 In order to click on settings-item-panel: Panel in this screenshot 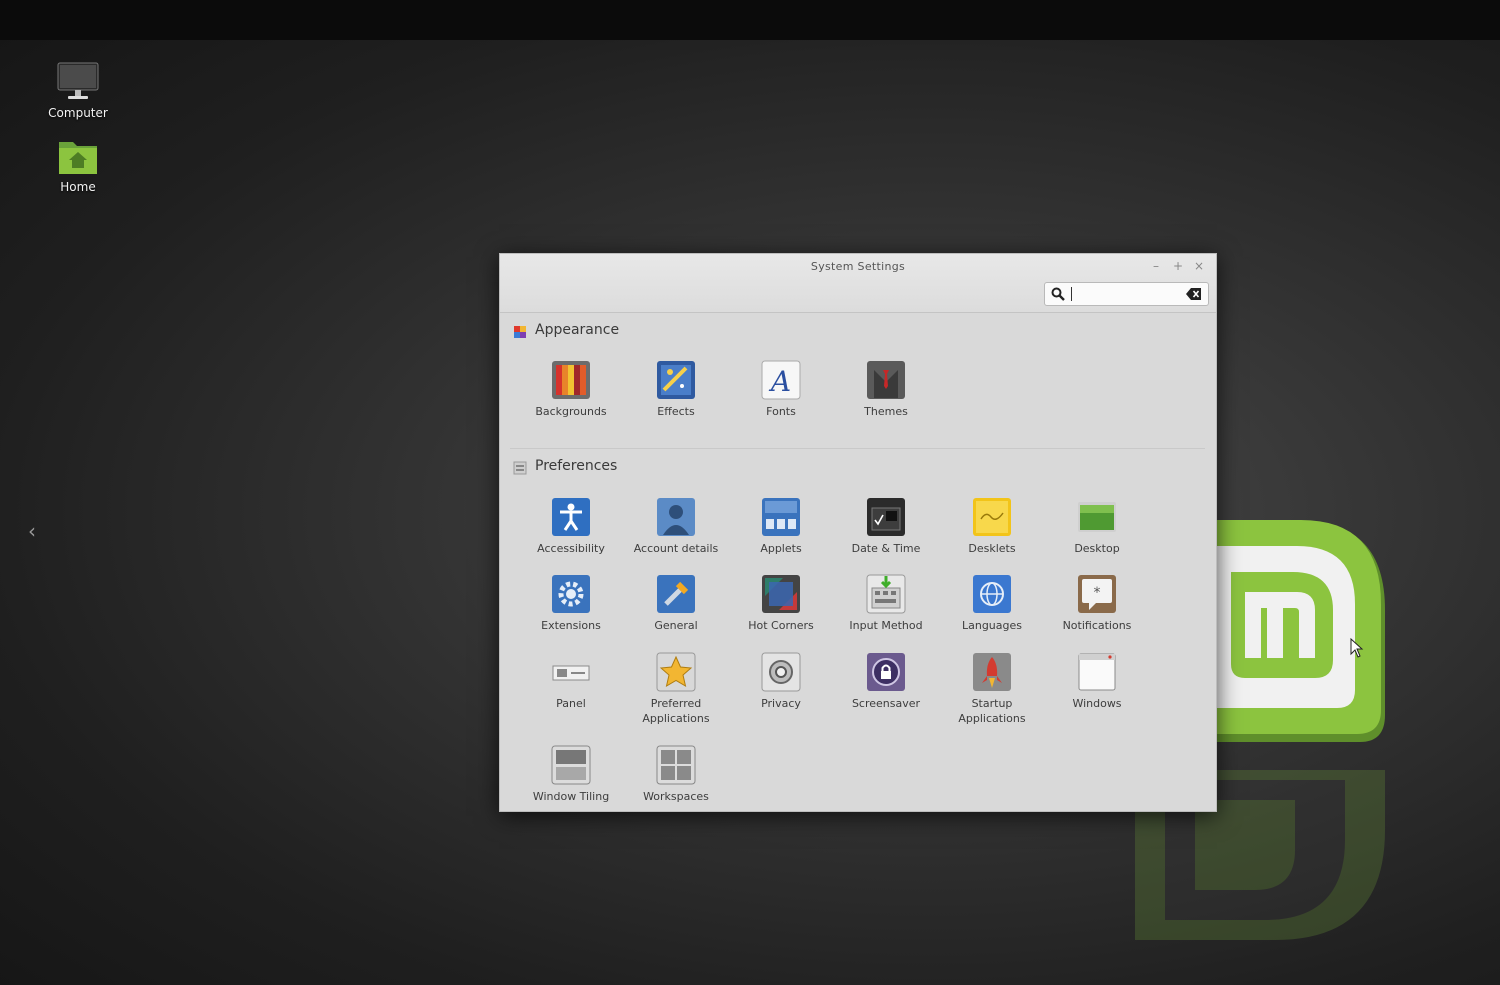, I will do `click(571, 681)`.